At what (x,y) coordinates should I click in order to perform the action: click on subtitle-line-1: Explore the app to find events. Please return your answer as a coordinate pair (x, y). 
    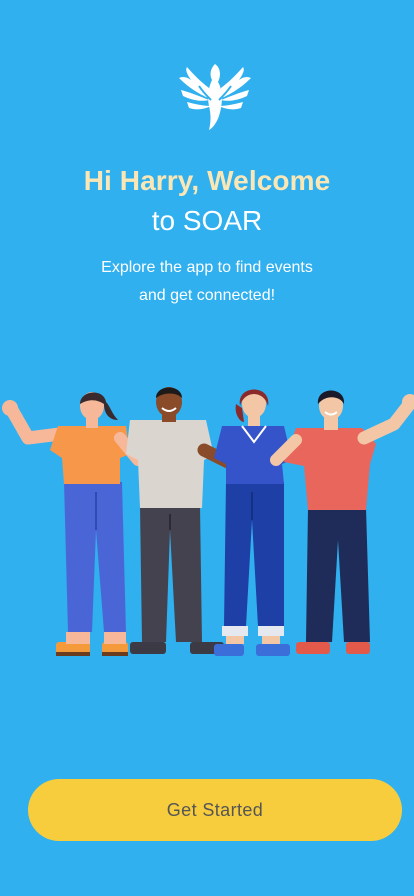
    Looking at the image, I should click on (207, 267).